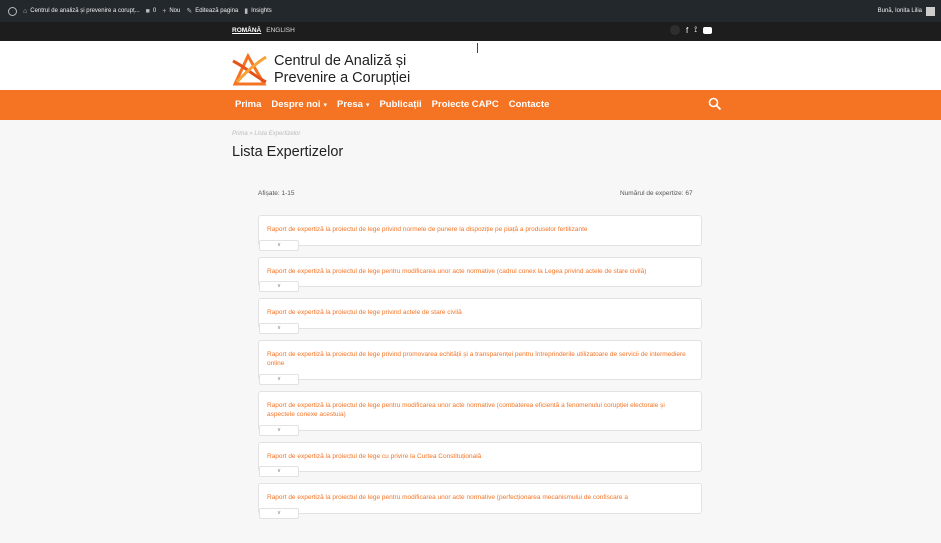  Describe the element at coordinates (261, 11) in the screenshot. I see `admin-insights-label: Insights` at that location.